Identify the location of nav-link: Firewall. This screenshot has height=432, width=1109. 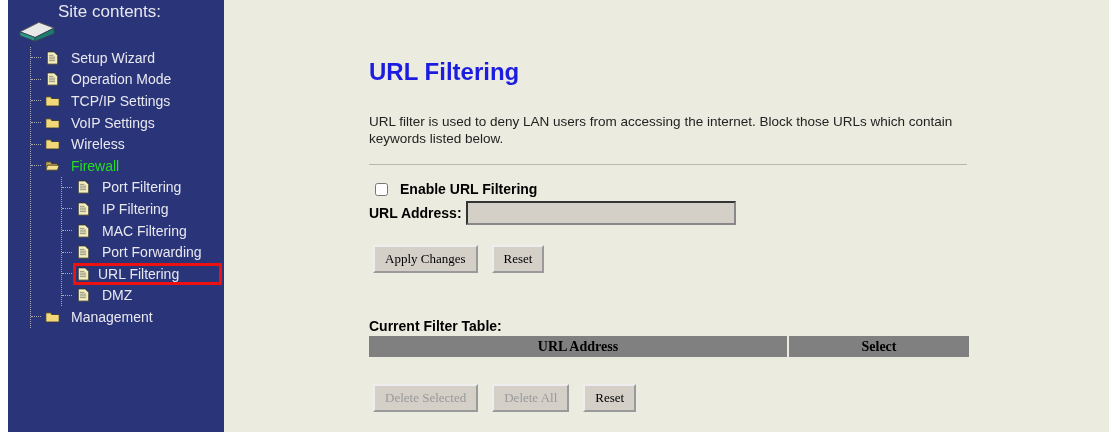
(95, 165).